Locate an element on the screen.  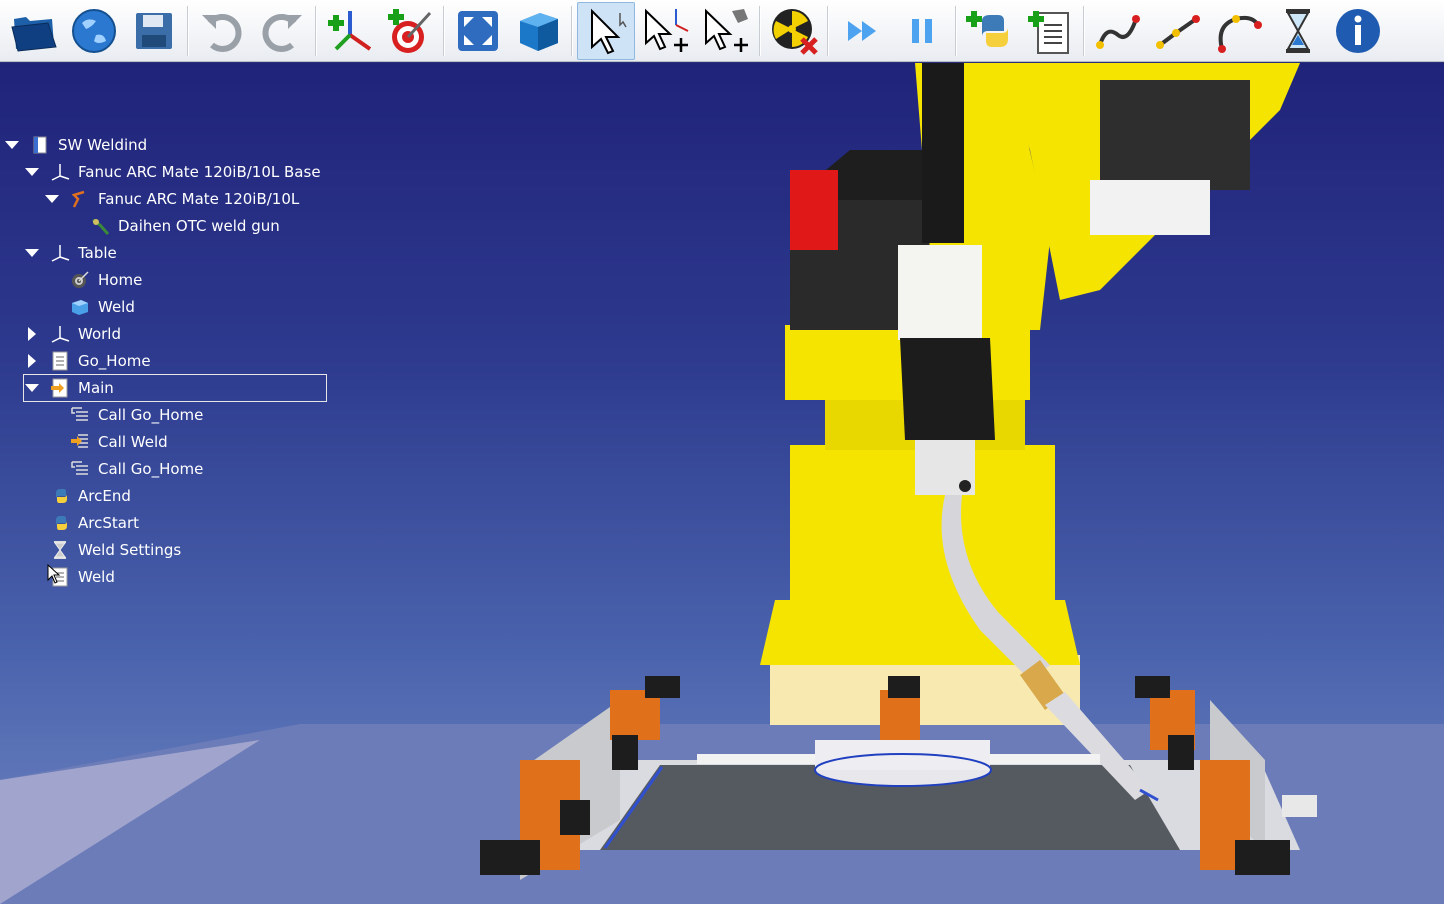
add-reference-frame-icon is located at coordinates (350, 31).